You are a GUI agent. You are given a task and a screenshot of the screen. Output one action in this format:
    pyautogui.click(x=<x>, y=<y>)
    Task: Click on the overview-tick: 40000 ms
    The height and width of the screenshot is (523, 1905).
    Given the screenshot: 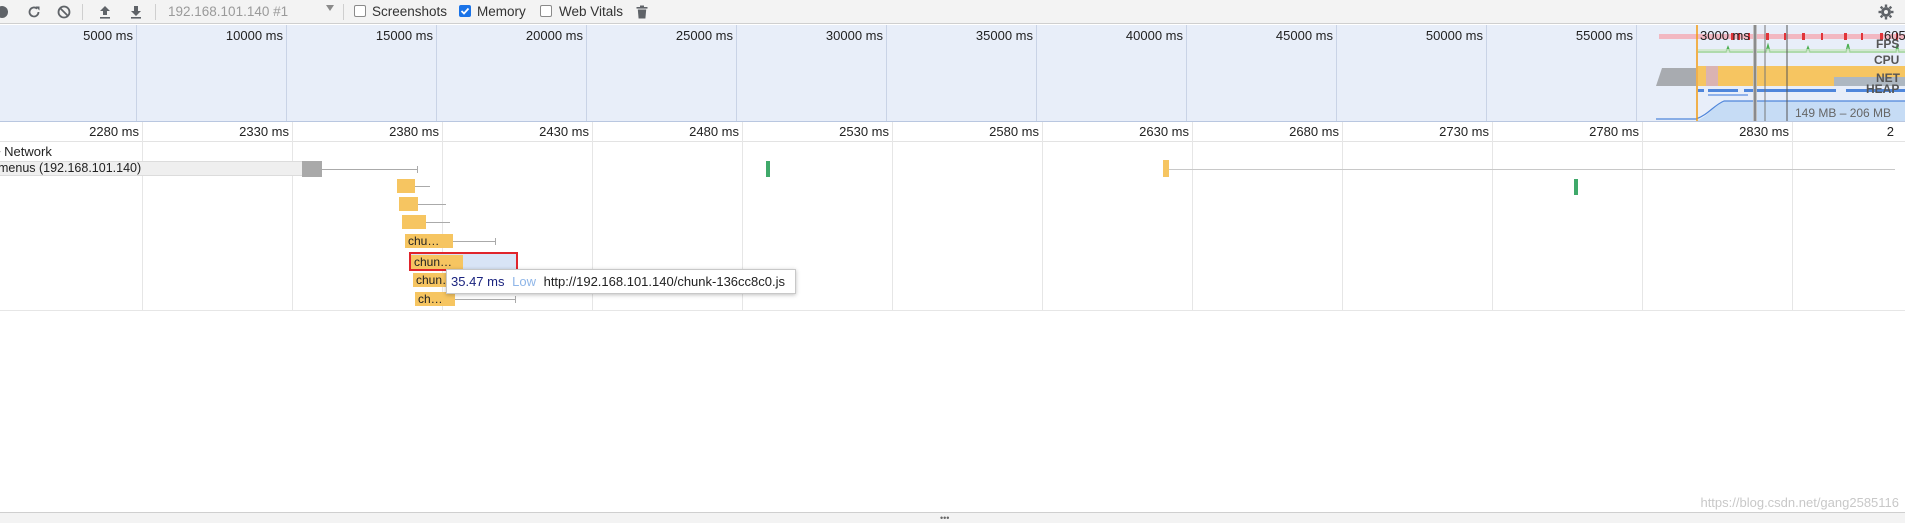 What is the action you would take?
    pyautogui.click(x=1154, y=35)
    